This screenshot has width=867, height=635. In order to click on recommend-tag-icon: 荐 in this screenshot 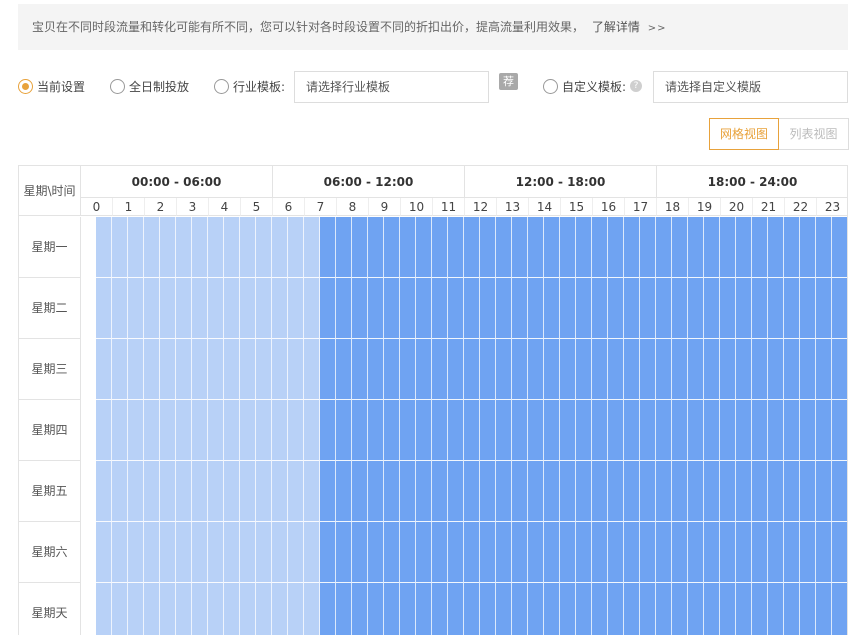, I will do `click(508, 81)`.